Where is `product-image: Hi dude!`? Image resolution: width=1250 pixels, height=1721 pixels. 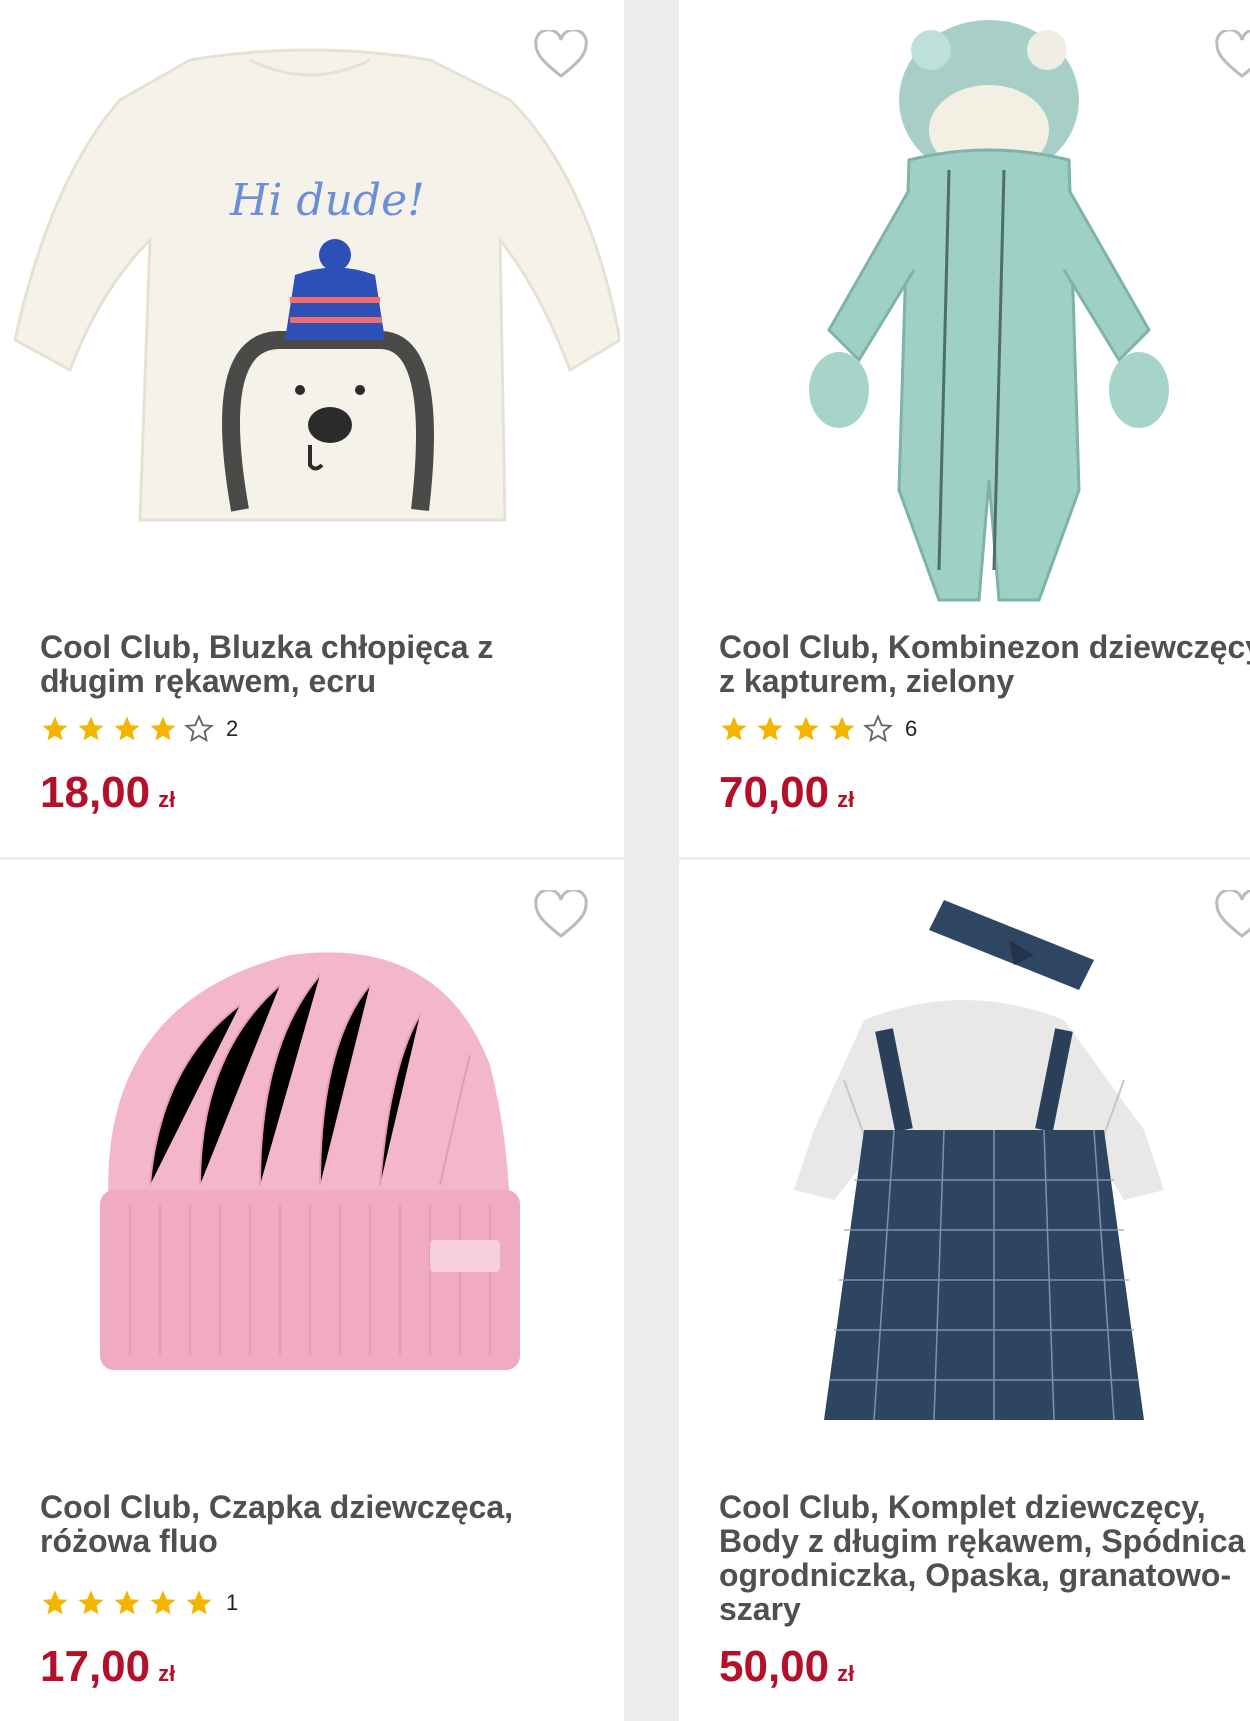
product-image: Hi dude! is located at coordinates (315, 290).